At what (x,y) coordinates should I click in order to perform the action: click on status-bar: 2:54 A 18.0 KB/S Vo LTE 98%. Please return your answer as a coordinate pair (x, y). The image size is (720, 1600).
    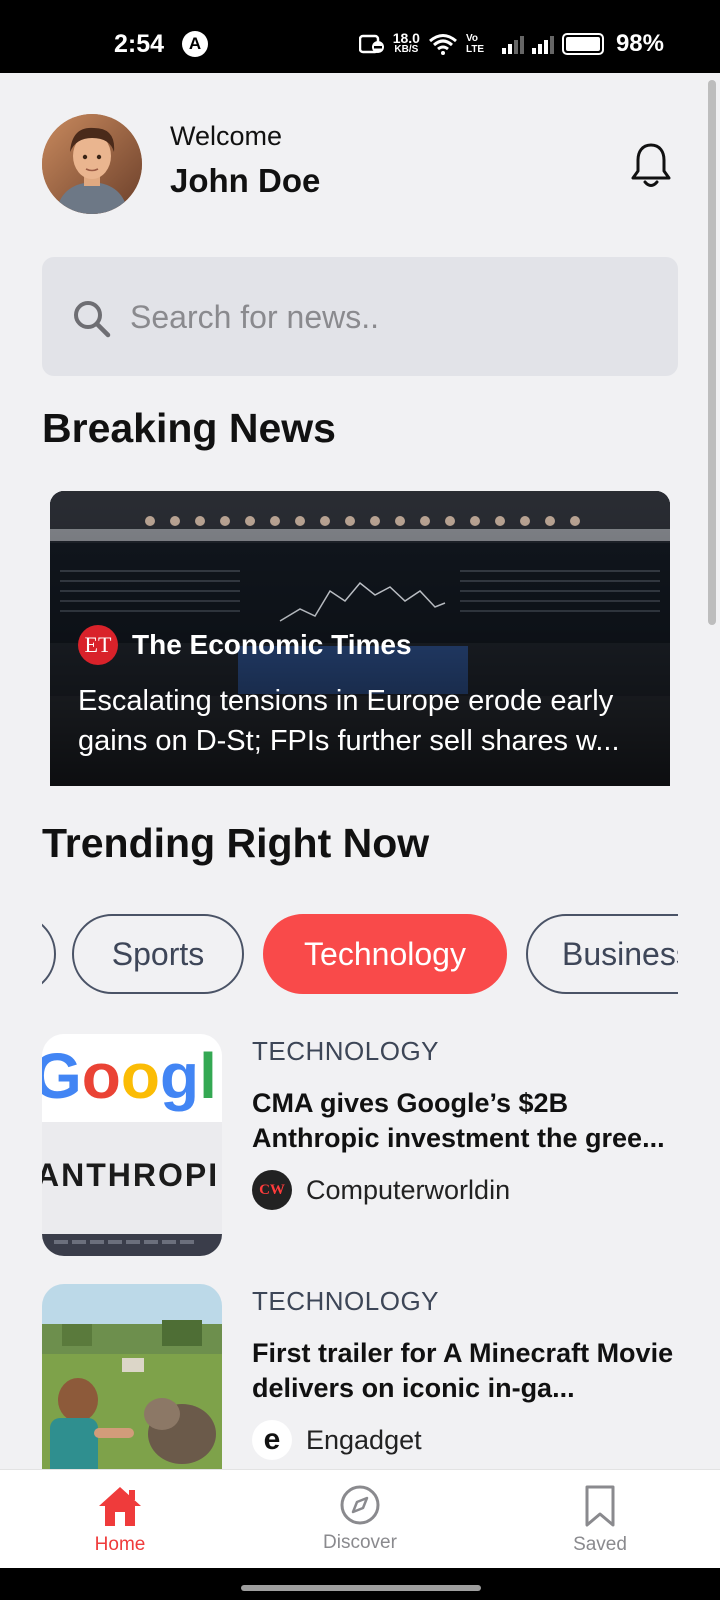
    Looking at the image, I should click on (360, 36).